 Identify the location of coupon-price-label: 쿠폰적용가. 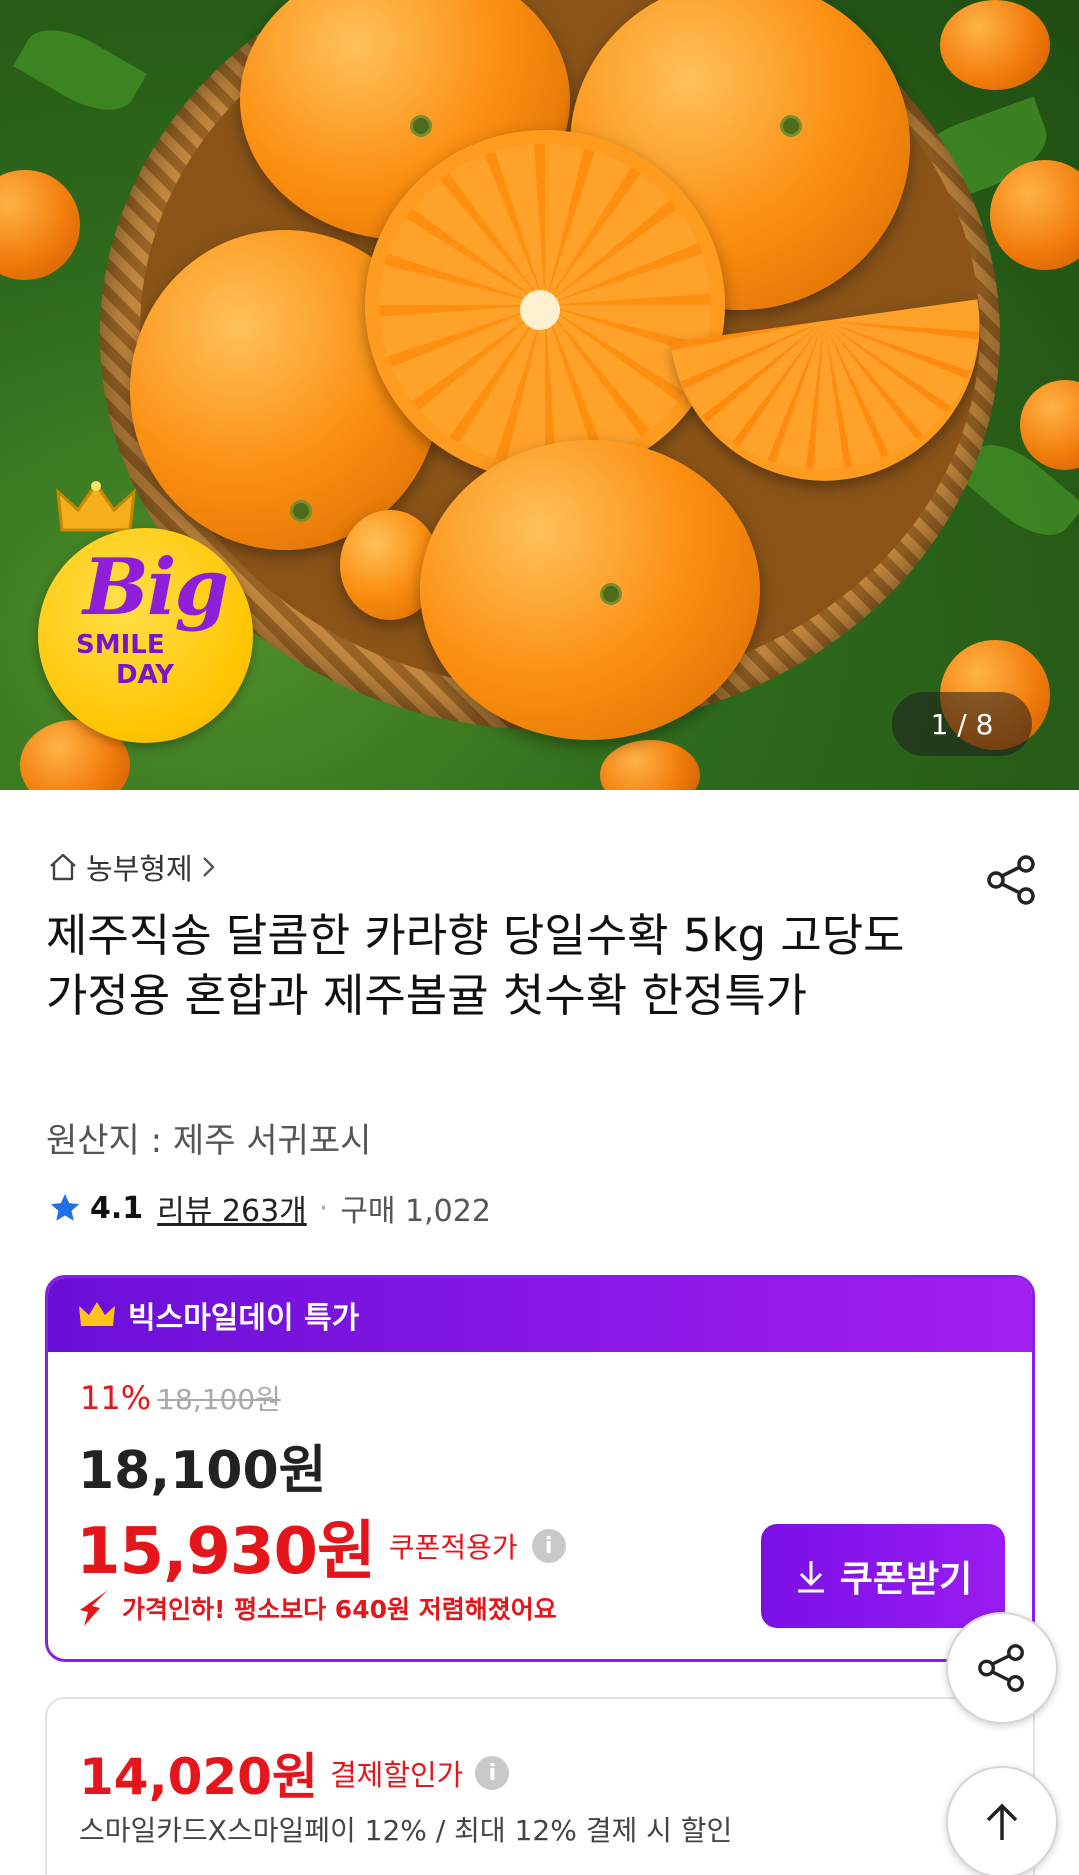
(453, 1547).